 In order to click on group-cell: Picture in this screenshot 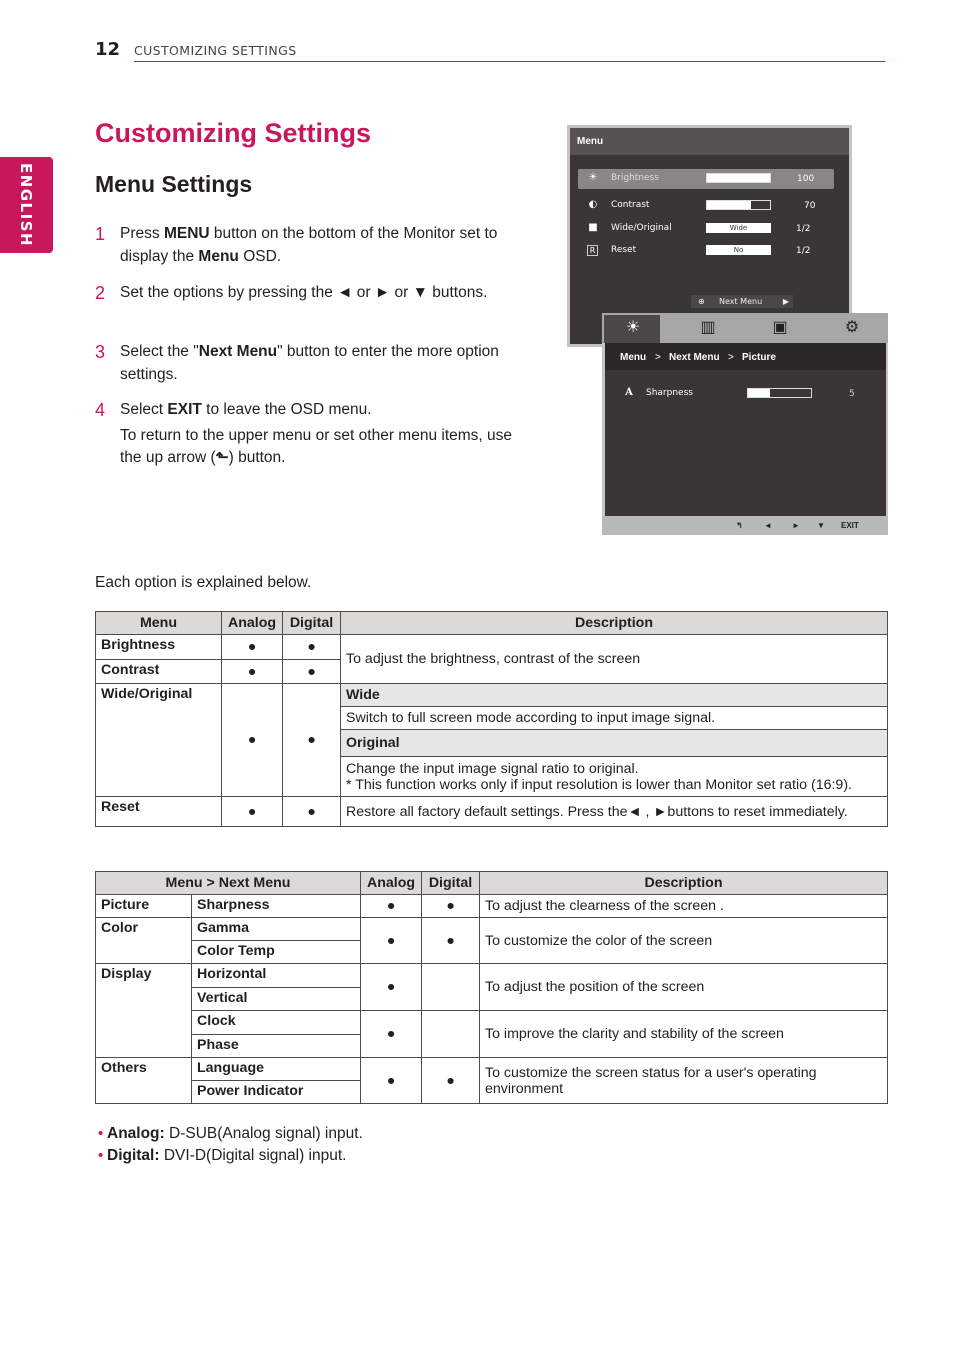, I will do `click(143, 906)`.